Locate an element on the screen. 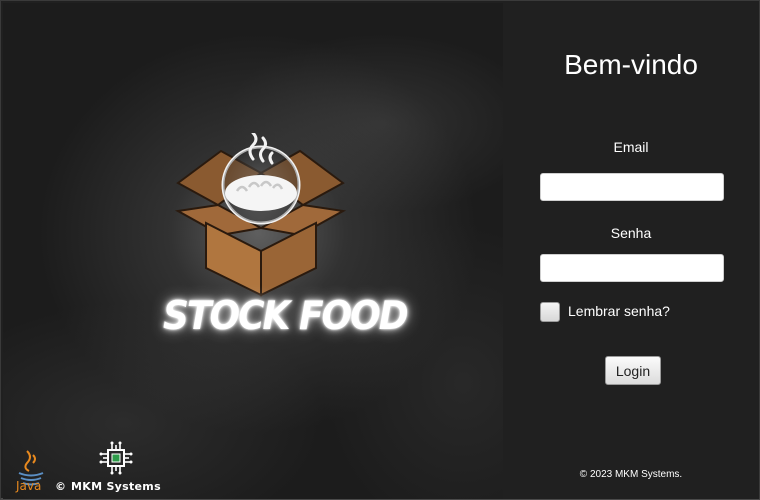  remember-password-label: Lembrar senha? is located at coordinates (619, 311).